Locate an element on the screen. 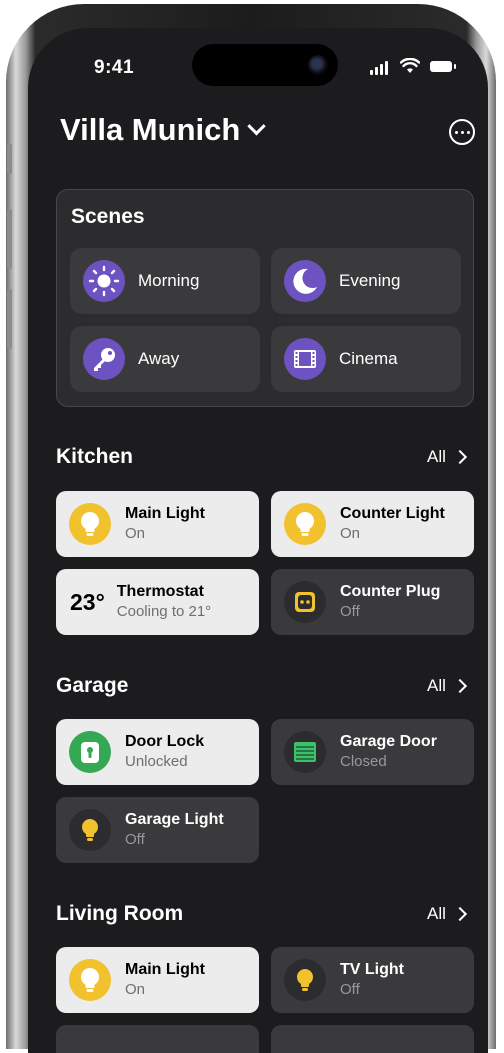 This screenshot has width=504, height=1053. tile-name: Garage Light is located at coordinates (174, 819).